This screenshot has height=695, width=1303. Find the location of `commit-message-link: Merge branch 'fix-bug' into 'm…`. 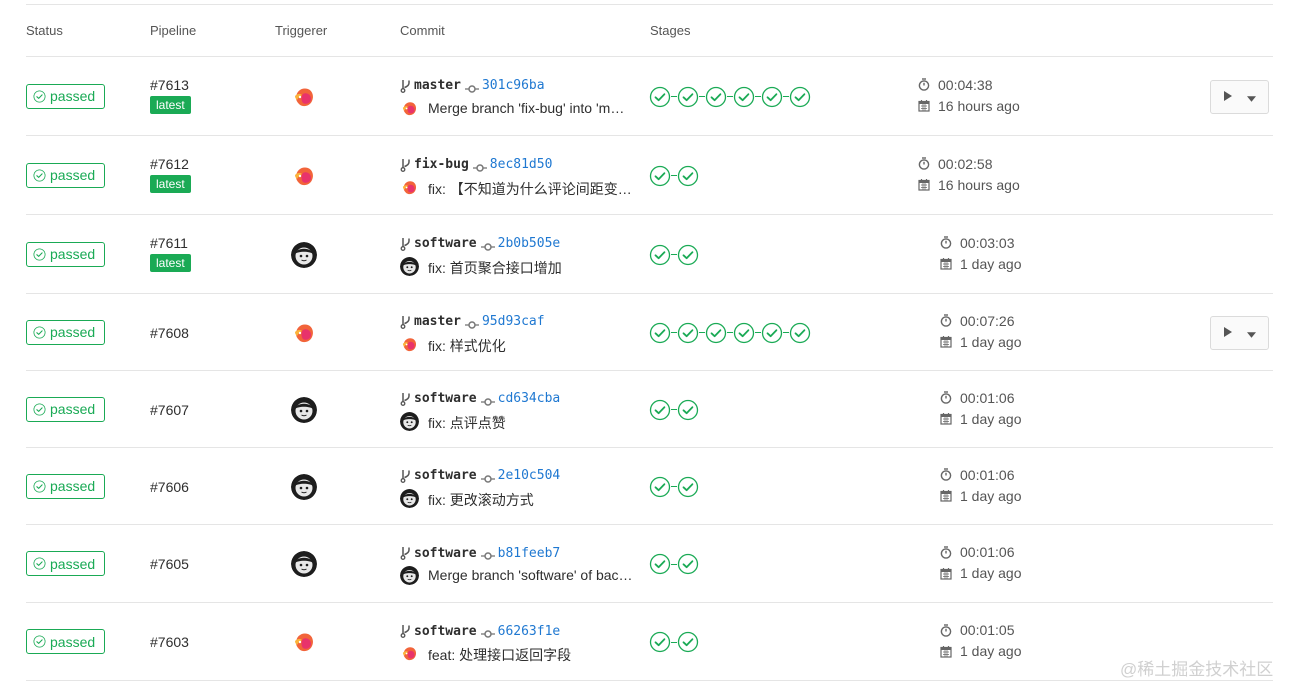

commit-message-link: Merge branch 'fix-bug' into 'm… is located at coordinates (533, 108).